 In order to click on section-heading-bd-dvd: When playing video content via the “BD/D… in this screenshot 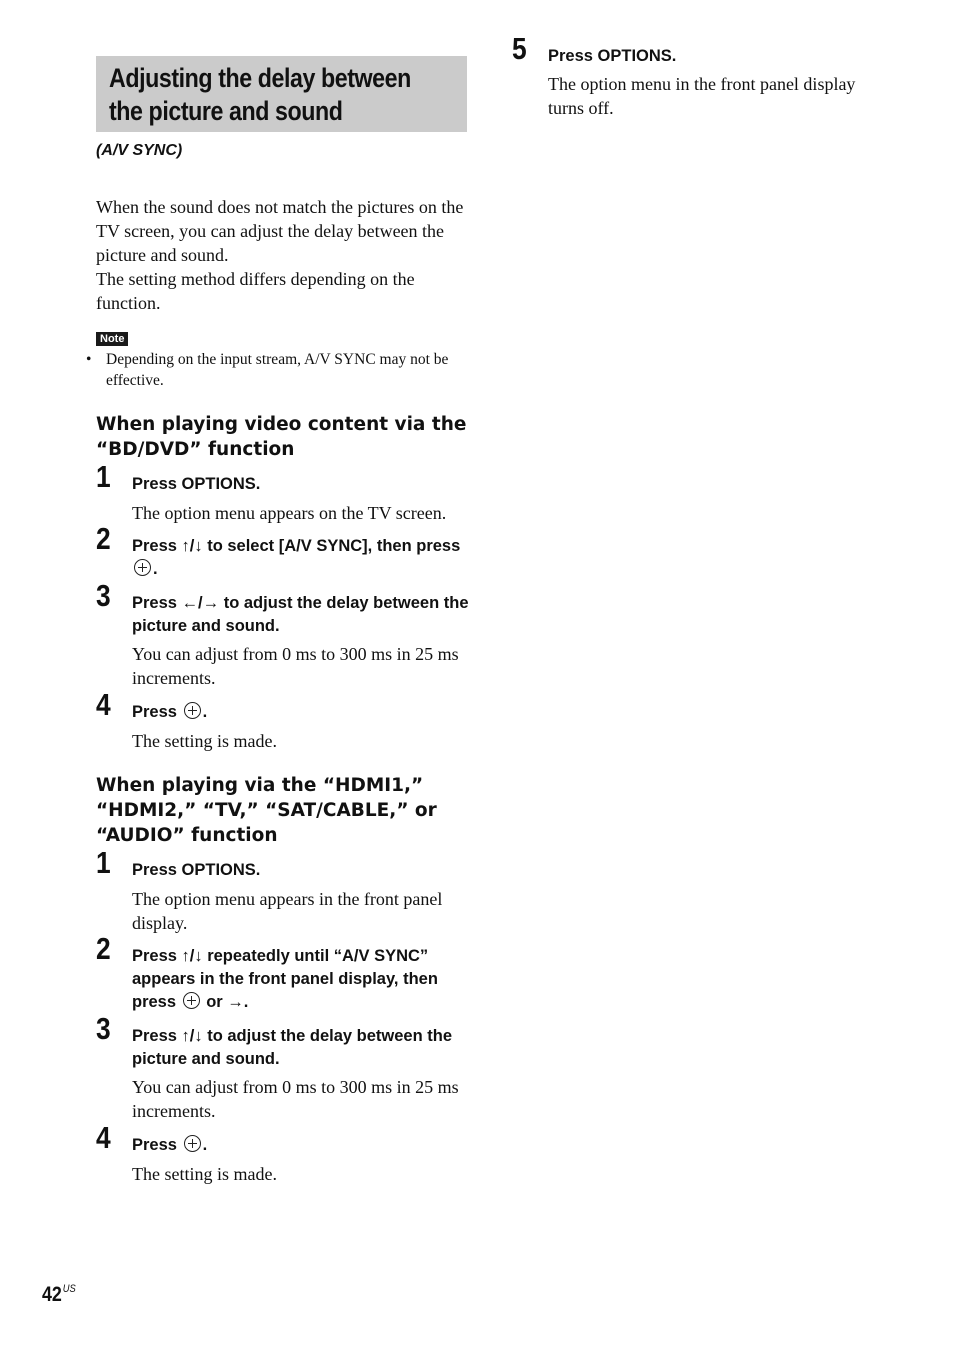, I will do `click(281, 437)`.